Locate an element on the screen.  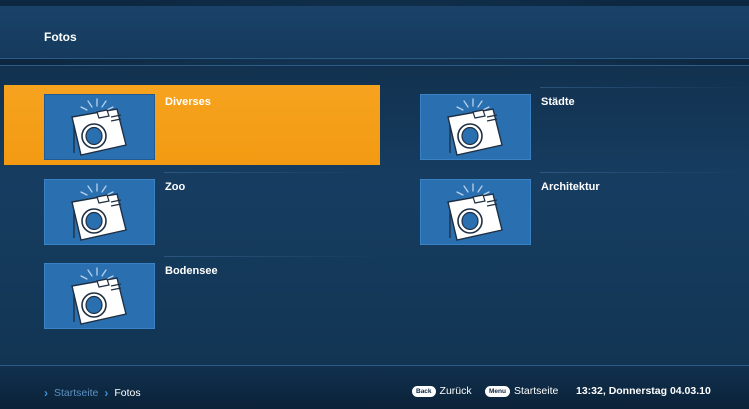
breadcrumb: › Startseite › Fotos is located at coordinates (92, 393).